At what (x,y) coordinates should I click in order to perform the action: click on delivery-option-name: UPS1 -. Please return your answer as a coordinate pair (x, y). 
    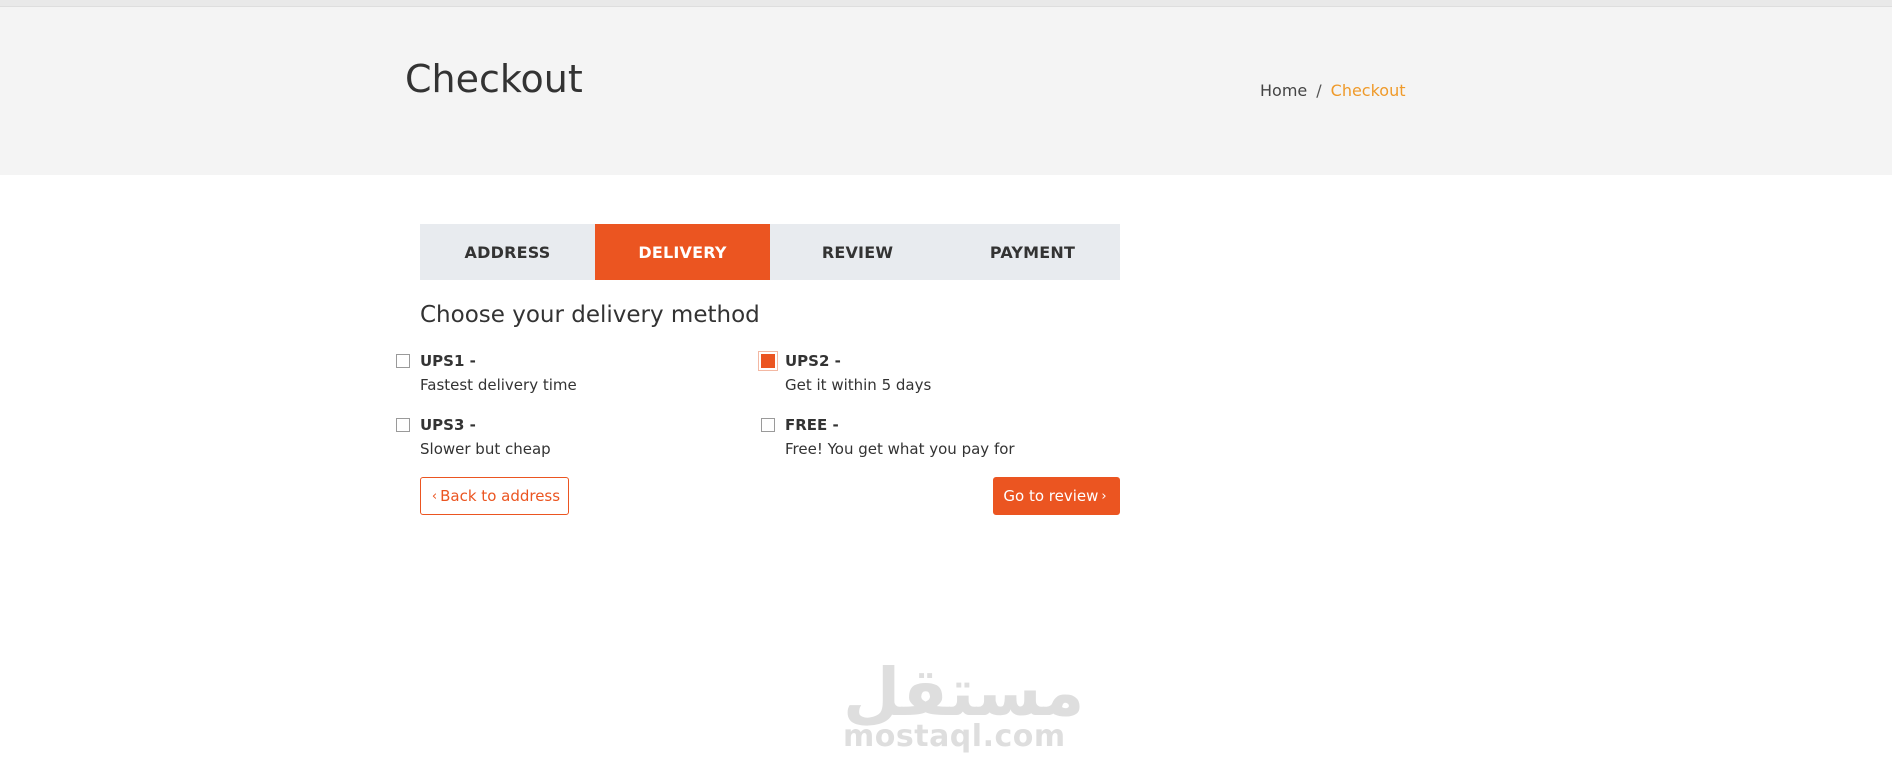
    Looking at the image, I should click on (448, 361).